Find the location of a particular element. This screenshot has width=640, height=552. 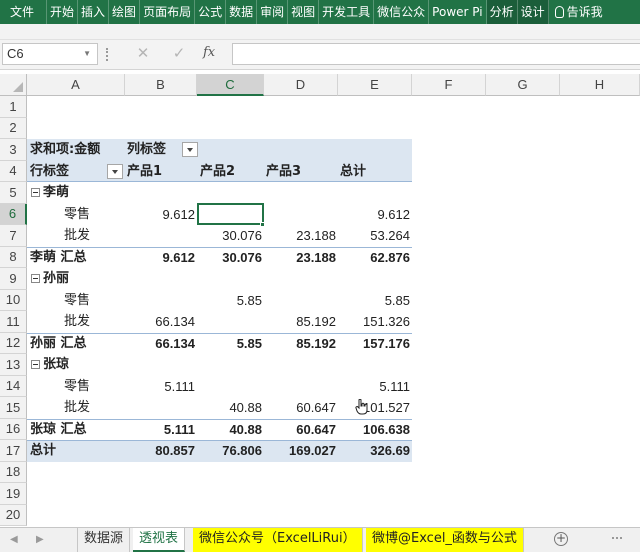

formula-input is located at coordinates (436, 54).